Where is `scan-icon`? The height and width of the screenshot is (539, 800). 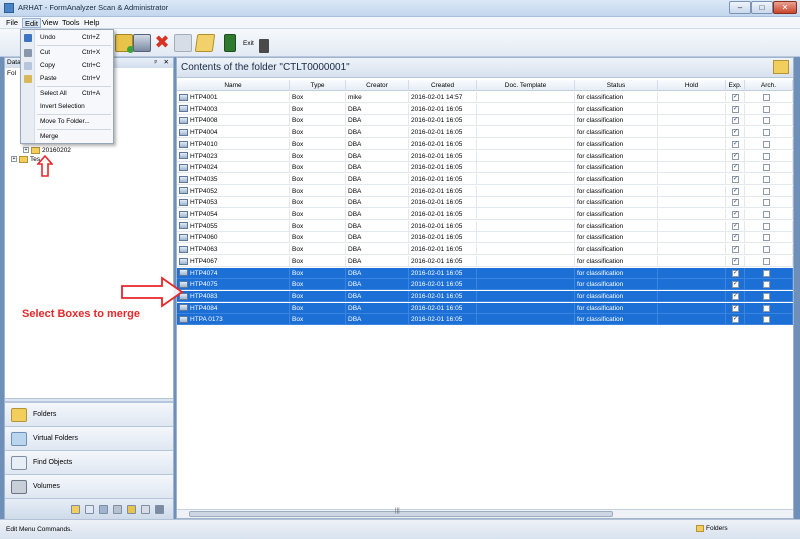
scan-icon is located at coordinates (142, 43).